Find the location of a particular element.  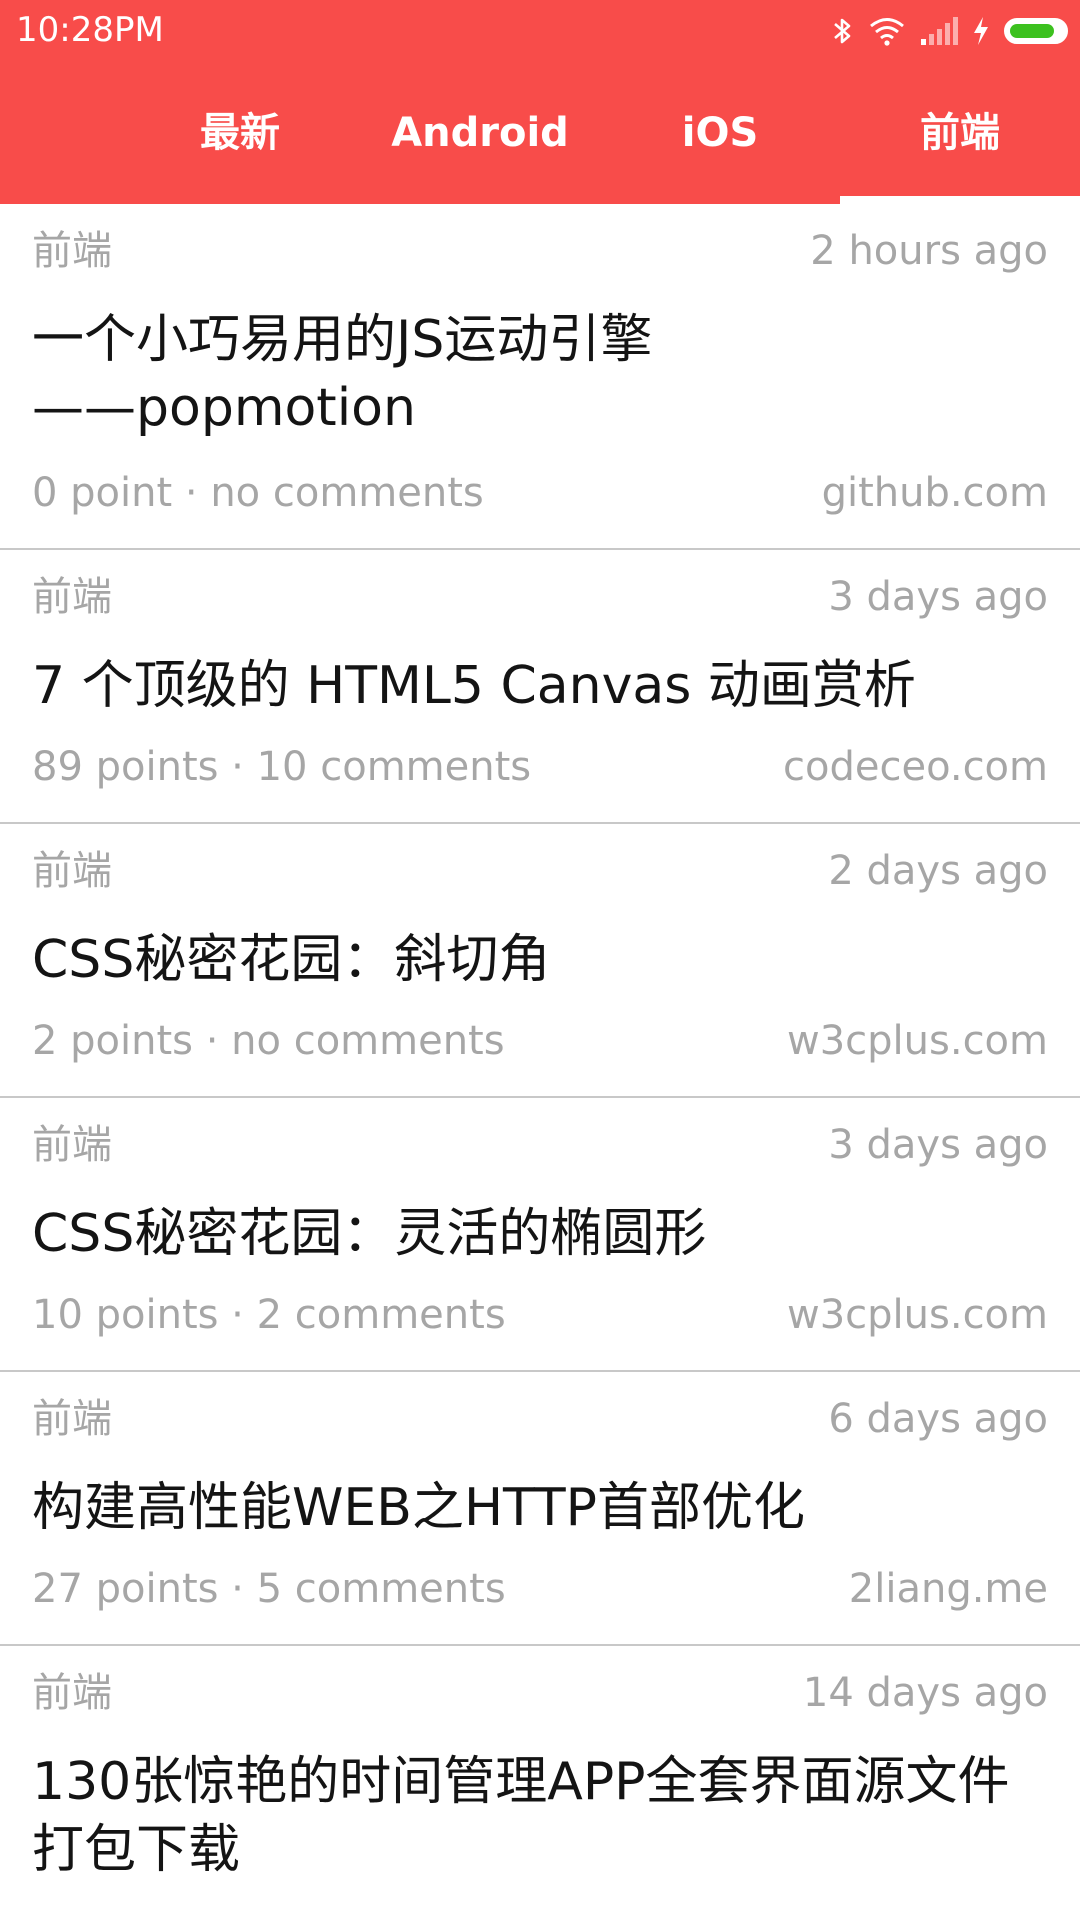

article-title: CSS秘密花园：斜切角 is located at coordinates (540, 960).